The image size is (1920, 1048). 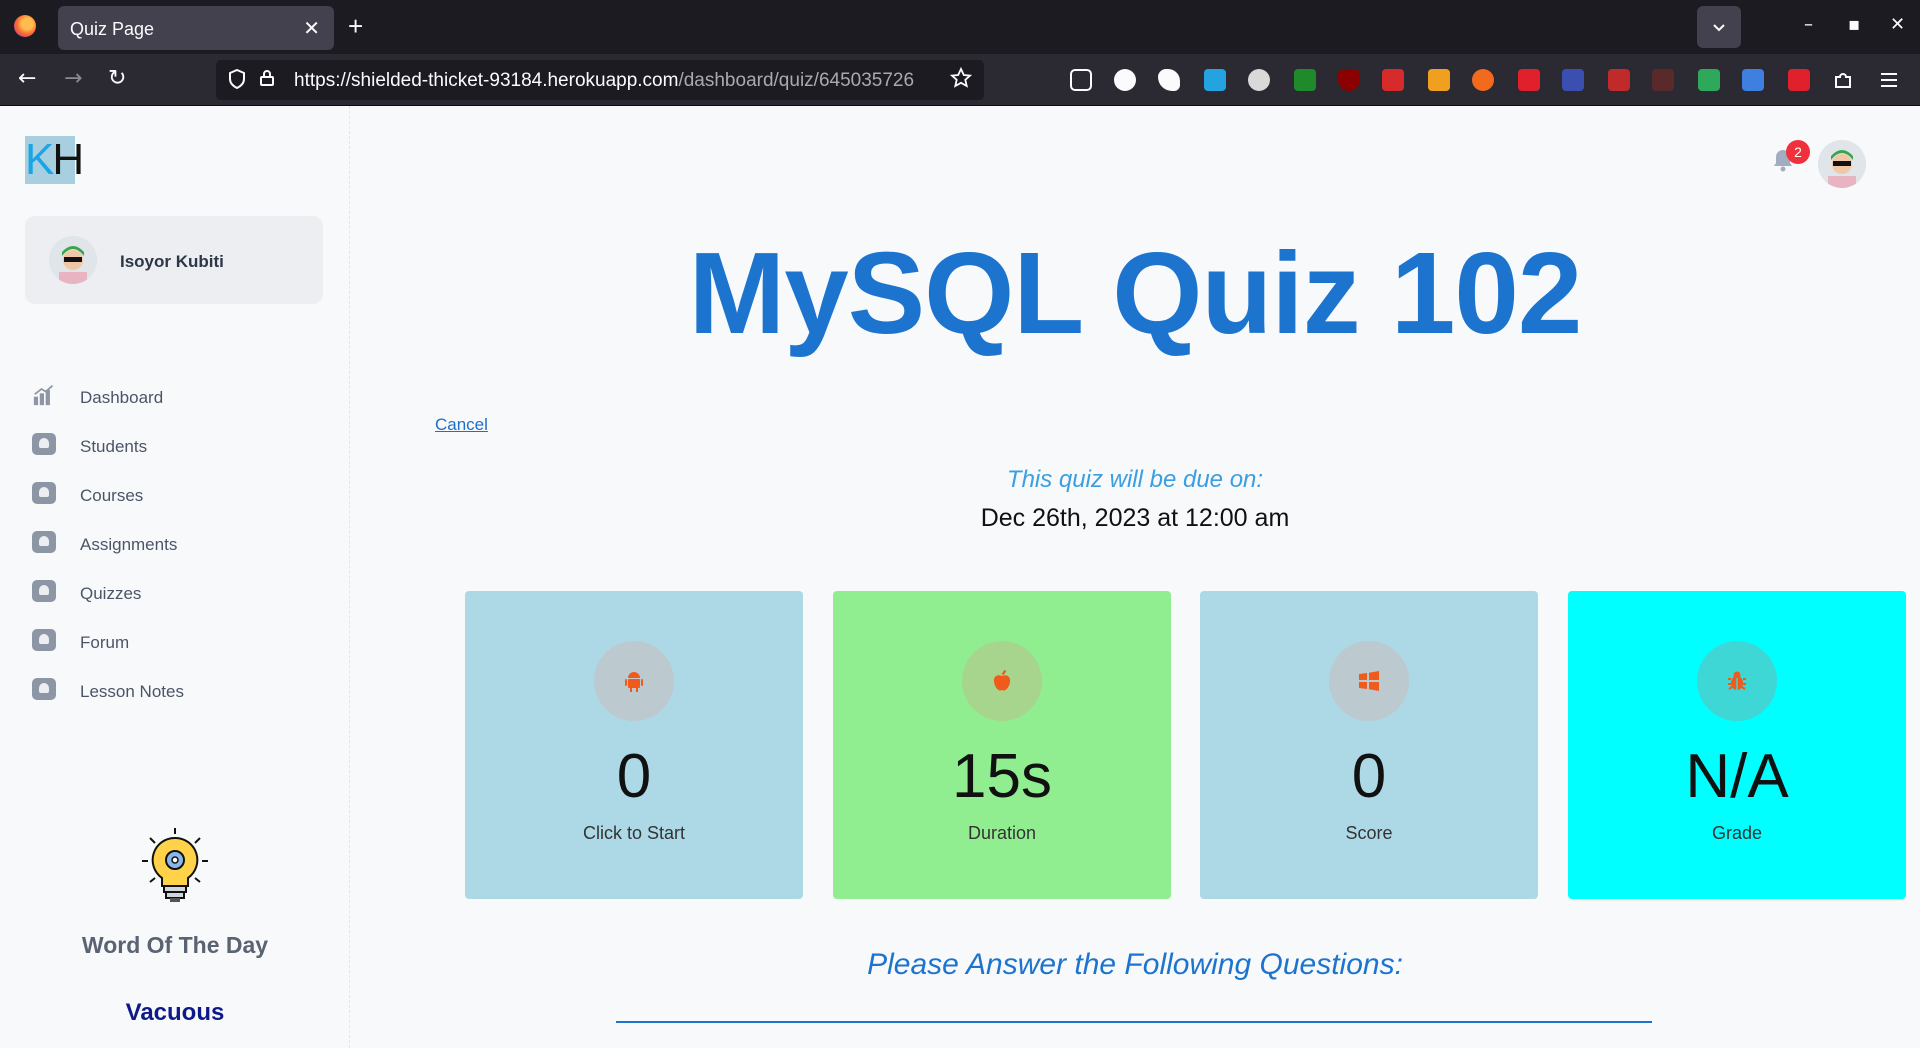 I want to click on duration-value: 15s, so click(x=1002, y=776).